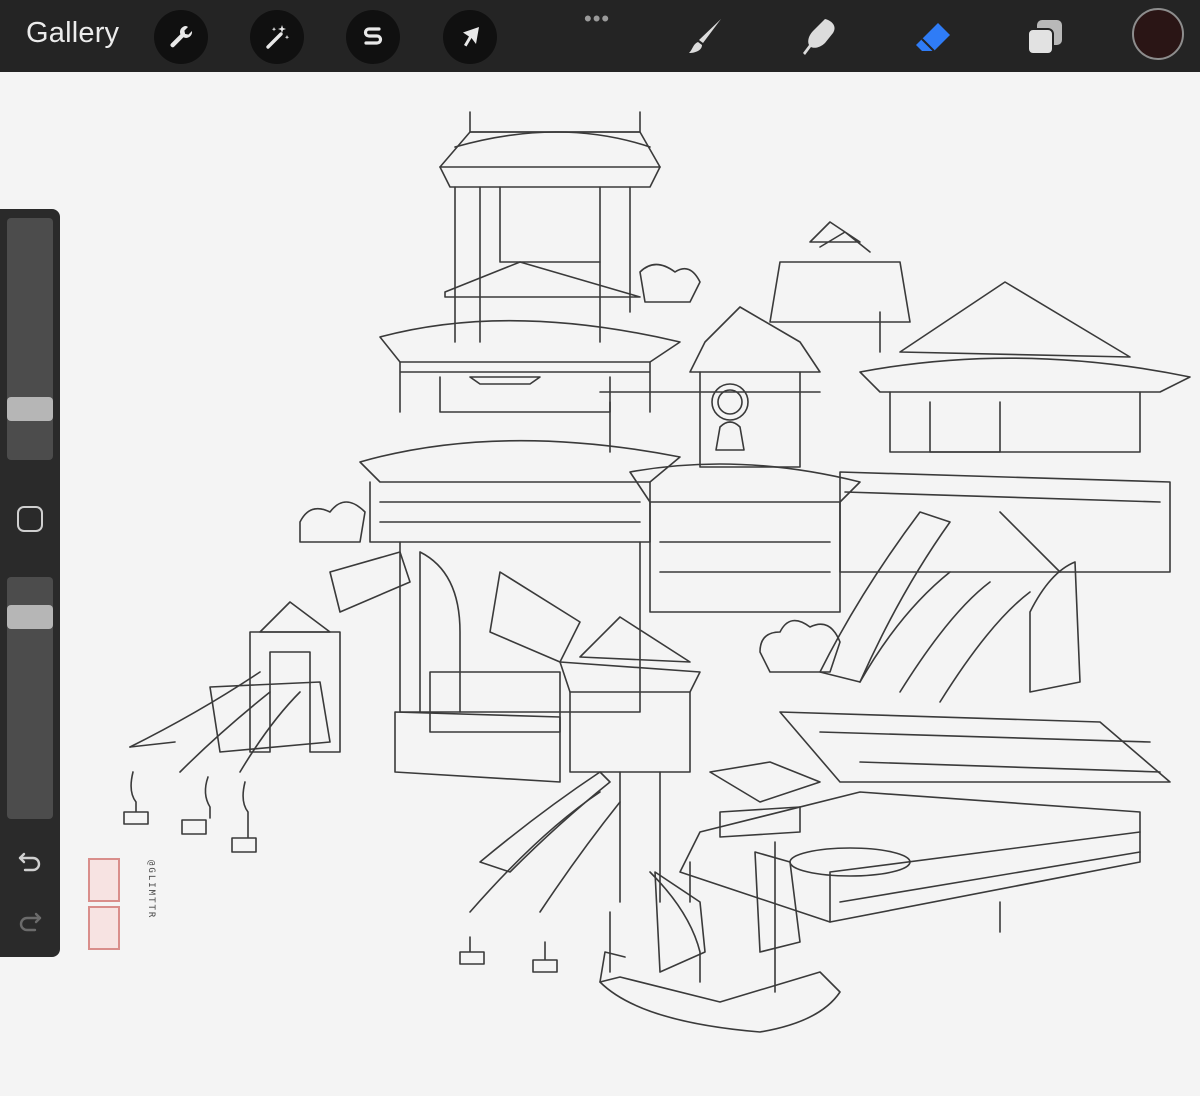 This screenshot has height=1096, width=1200. I want to click on wrench-icon, so click(181, 36).